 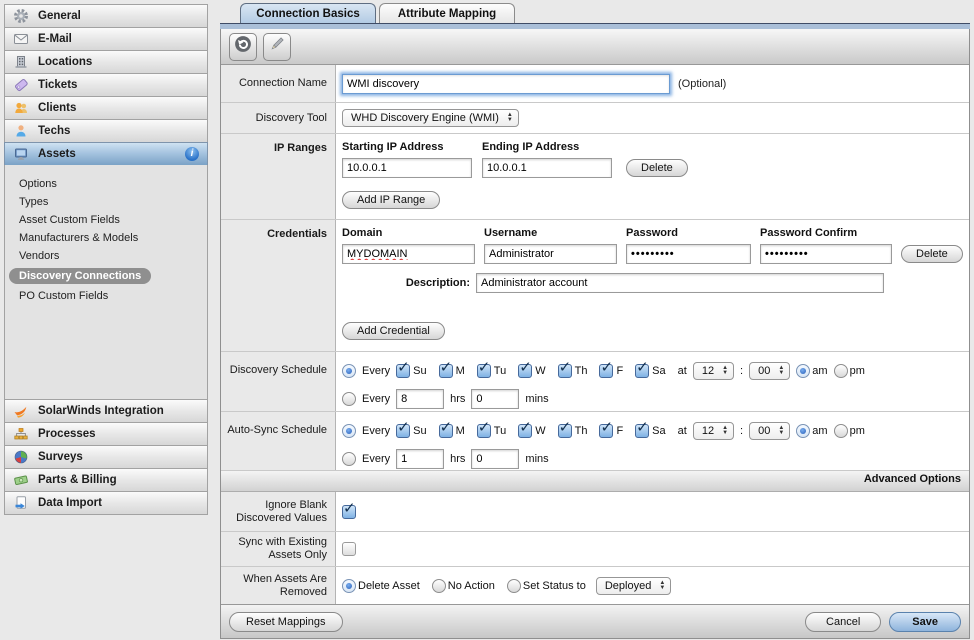 What do you see at coordinates (438, 585) in the screenshot?
I see `no-action-radio` at bounding box center [438, 585].